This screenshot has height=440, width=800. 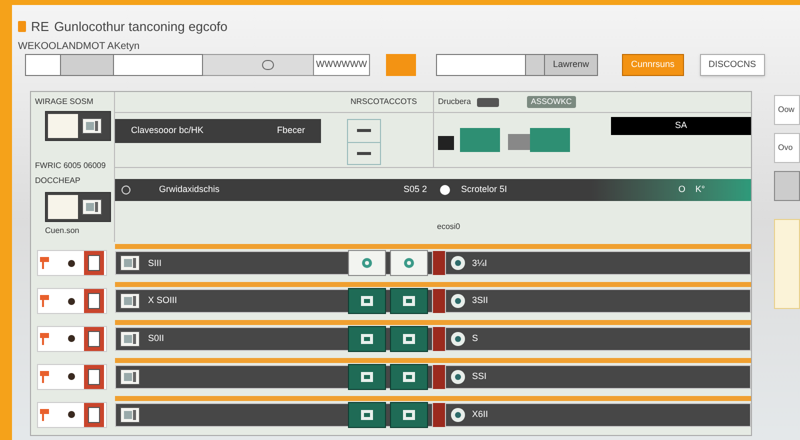 I want to click on arrow-bar: Clavesooor bc/HK Fbecer, so click(x=218, y=131).